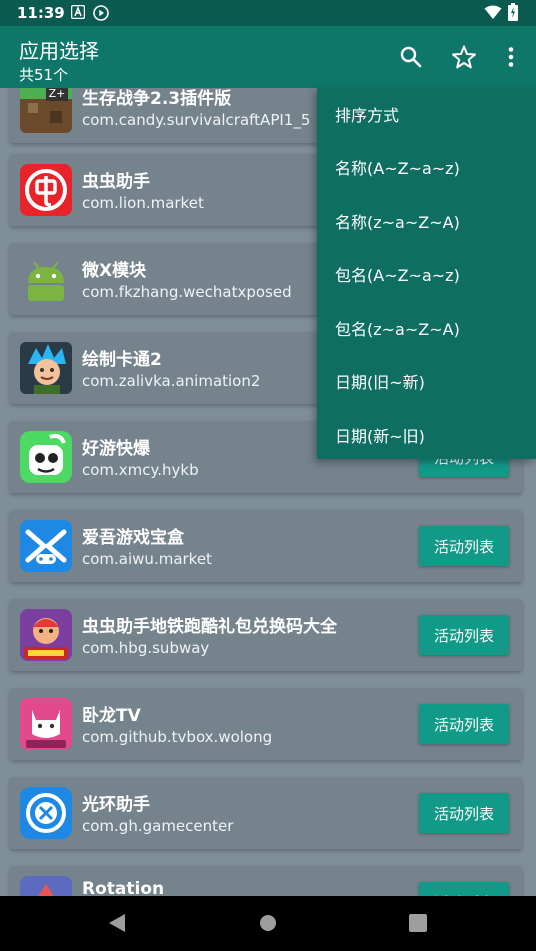 This screenshot has height=951, width=536. Describe the element at coordinates (59, 51) in the screenshot. I see `page-title: 应用选择` at that location.